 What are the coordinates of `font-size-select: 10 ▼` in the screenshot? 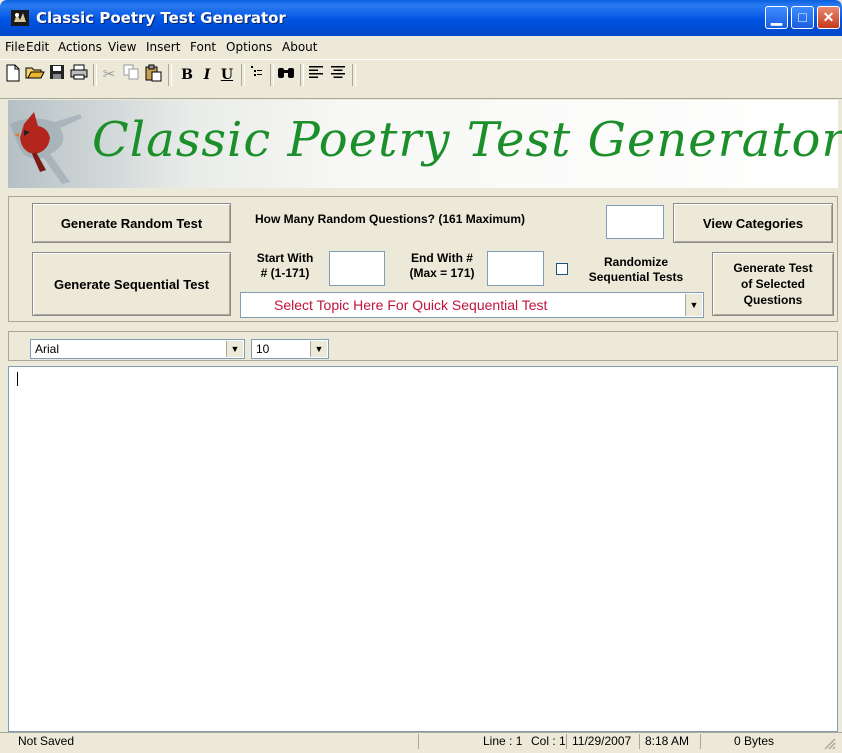 It's located at (290, 349).